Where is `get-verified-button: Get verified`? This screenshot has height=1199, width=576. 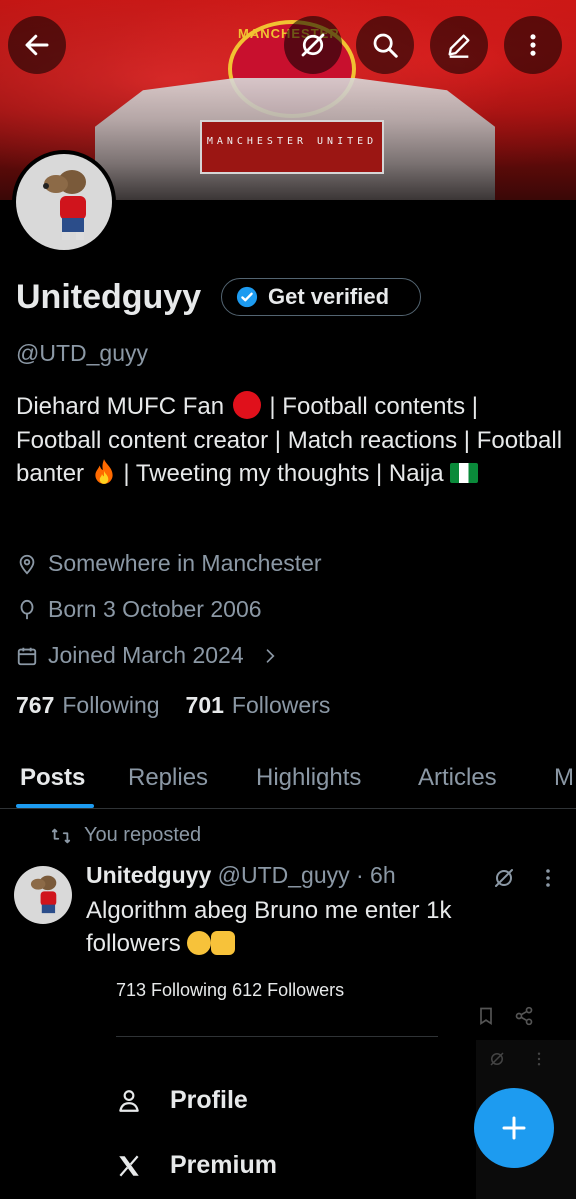 get-verified-button: Get verified is located at coordinates (321, 297).